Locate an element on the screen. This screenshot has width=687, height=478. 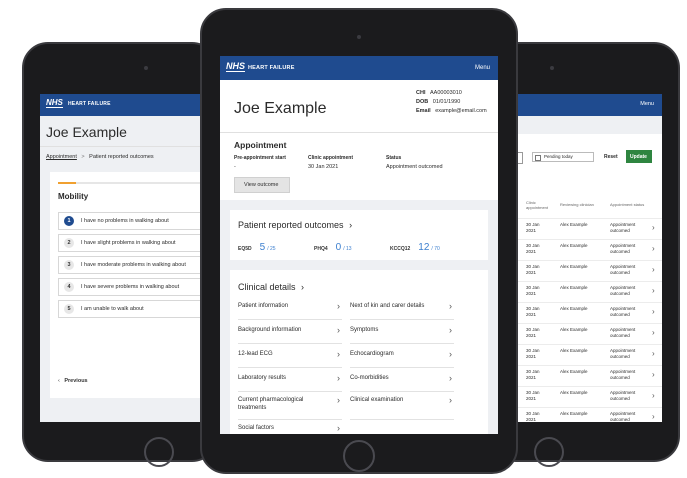
option-number-badge: 5 is located at coordinates (69, 309).